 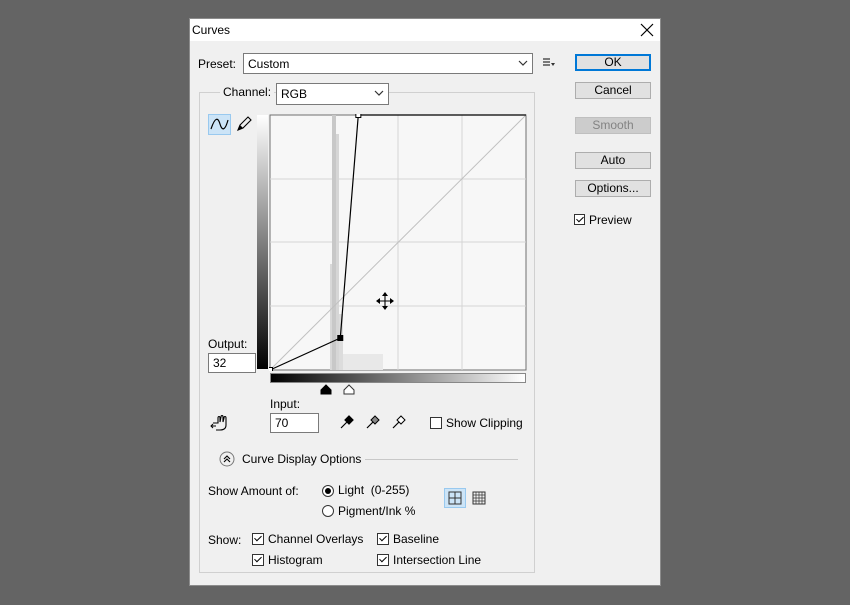 What do you see at coordinates (227, 459) in the screenshot?
I see `collapse-options-icon` at bounding box center [227, 459].